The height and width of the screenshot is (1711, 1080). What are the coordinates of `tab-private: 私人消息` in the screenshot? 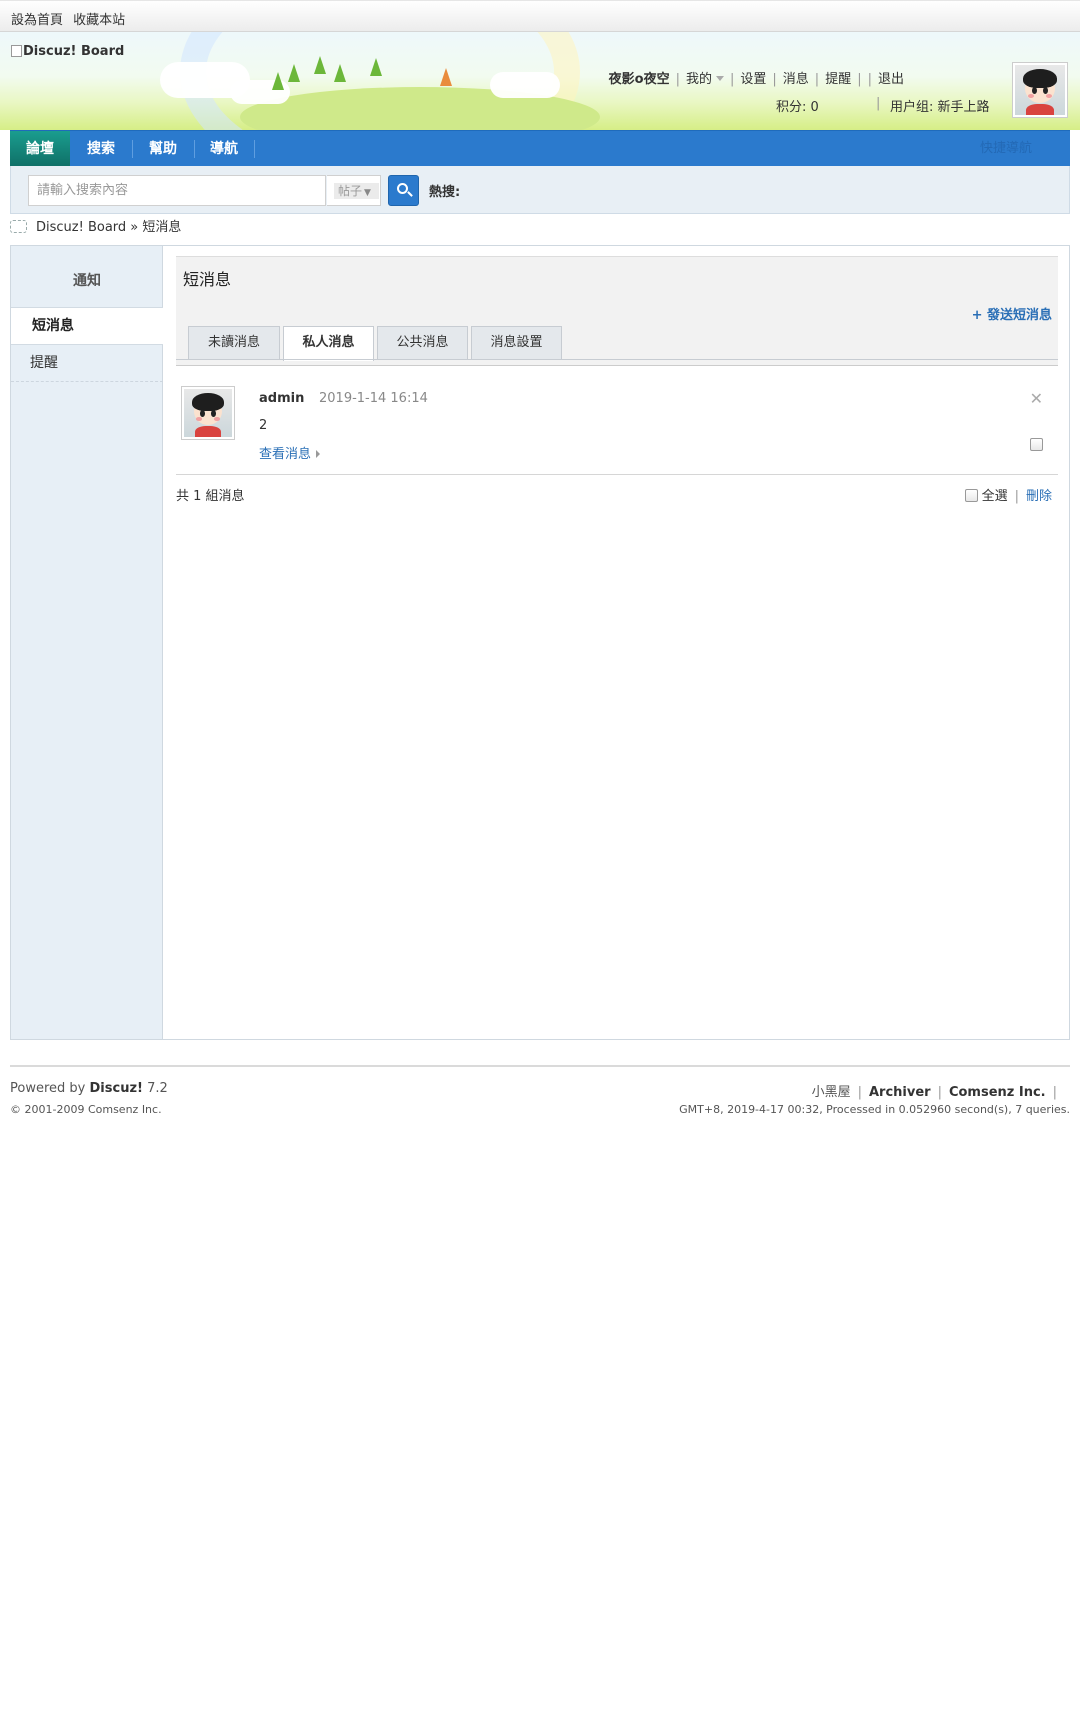 It's located at (328, 343).